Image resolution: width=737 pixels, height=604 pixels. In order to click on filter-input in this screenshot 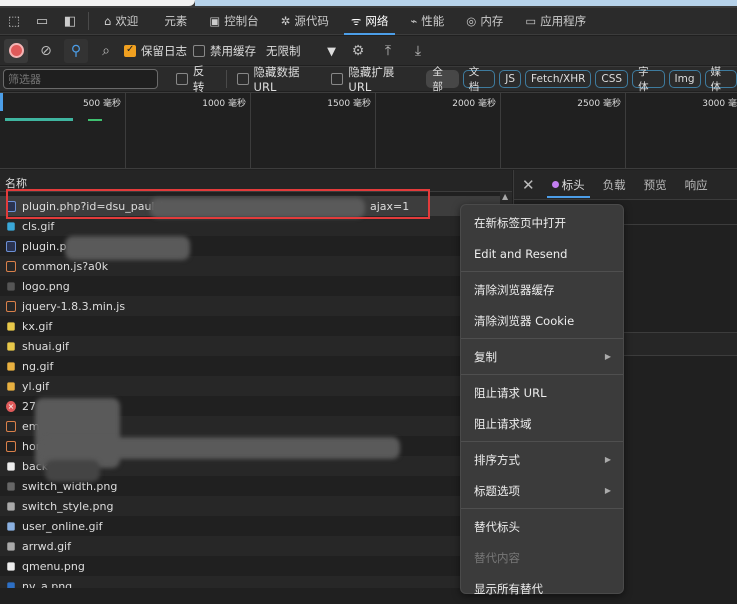, I will do `click(80, 79)`.